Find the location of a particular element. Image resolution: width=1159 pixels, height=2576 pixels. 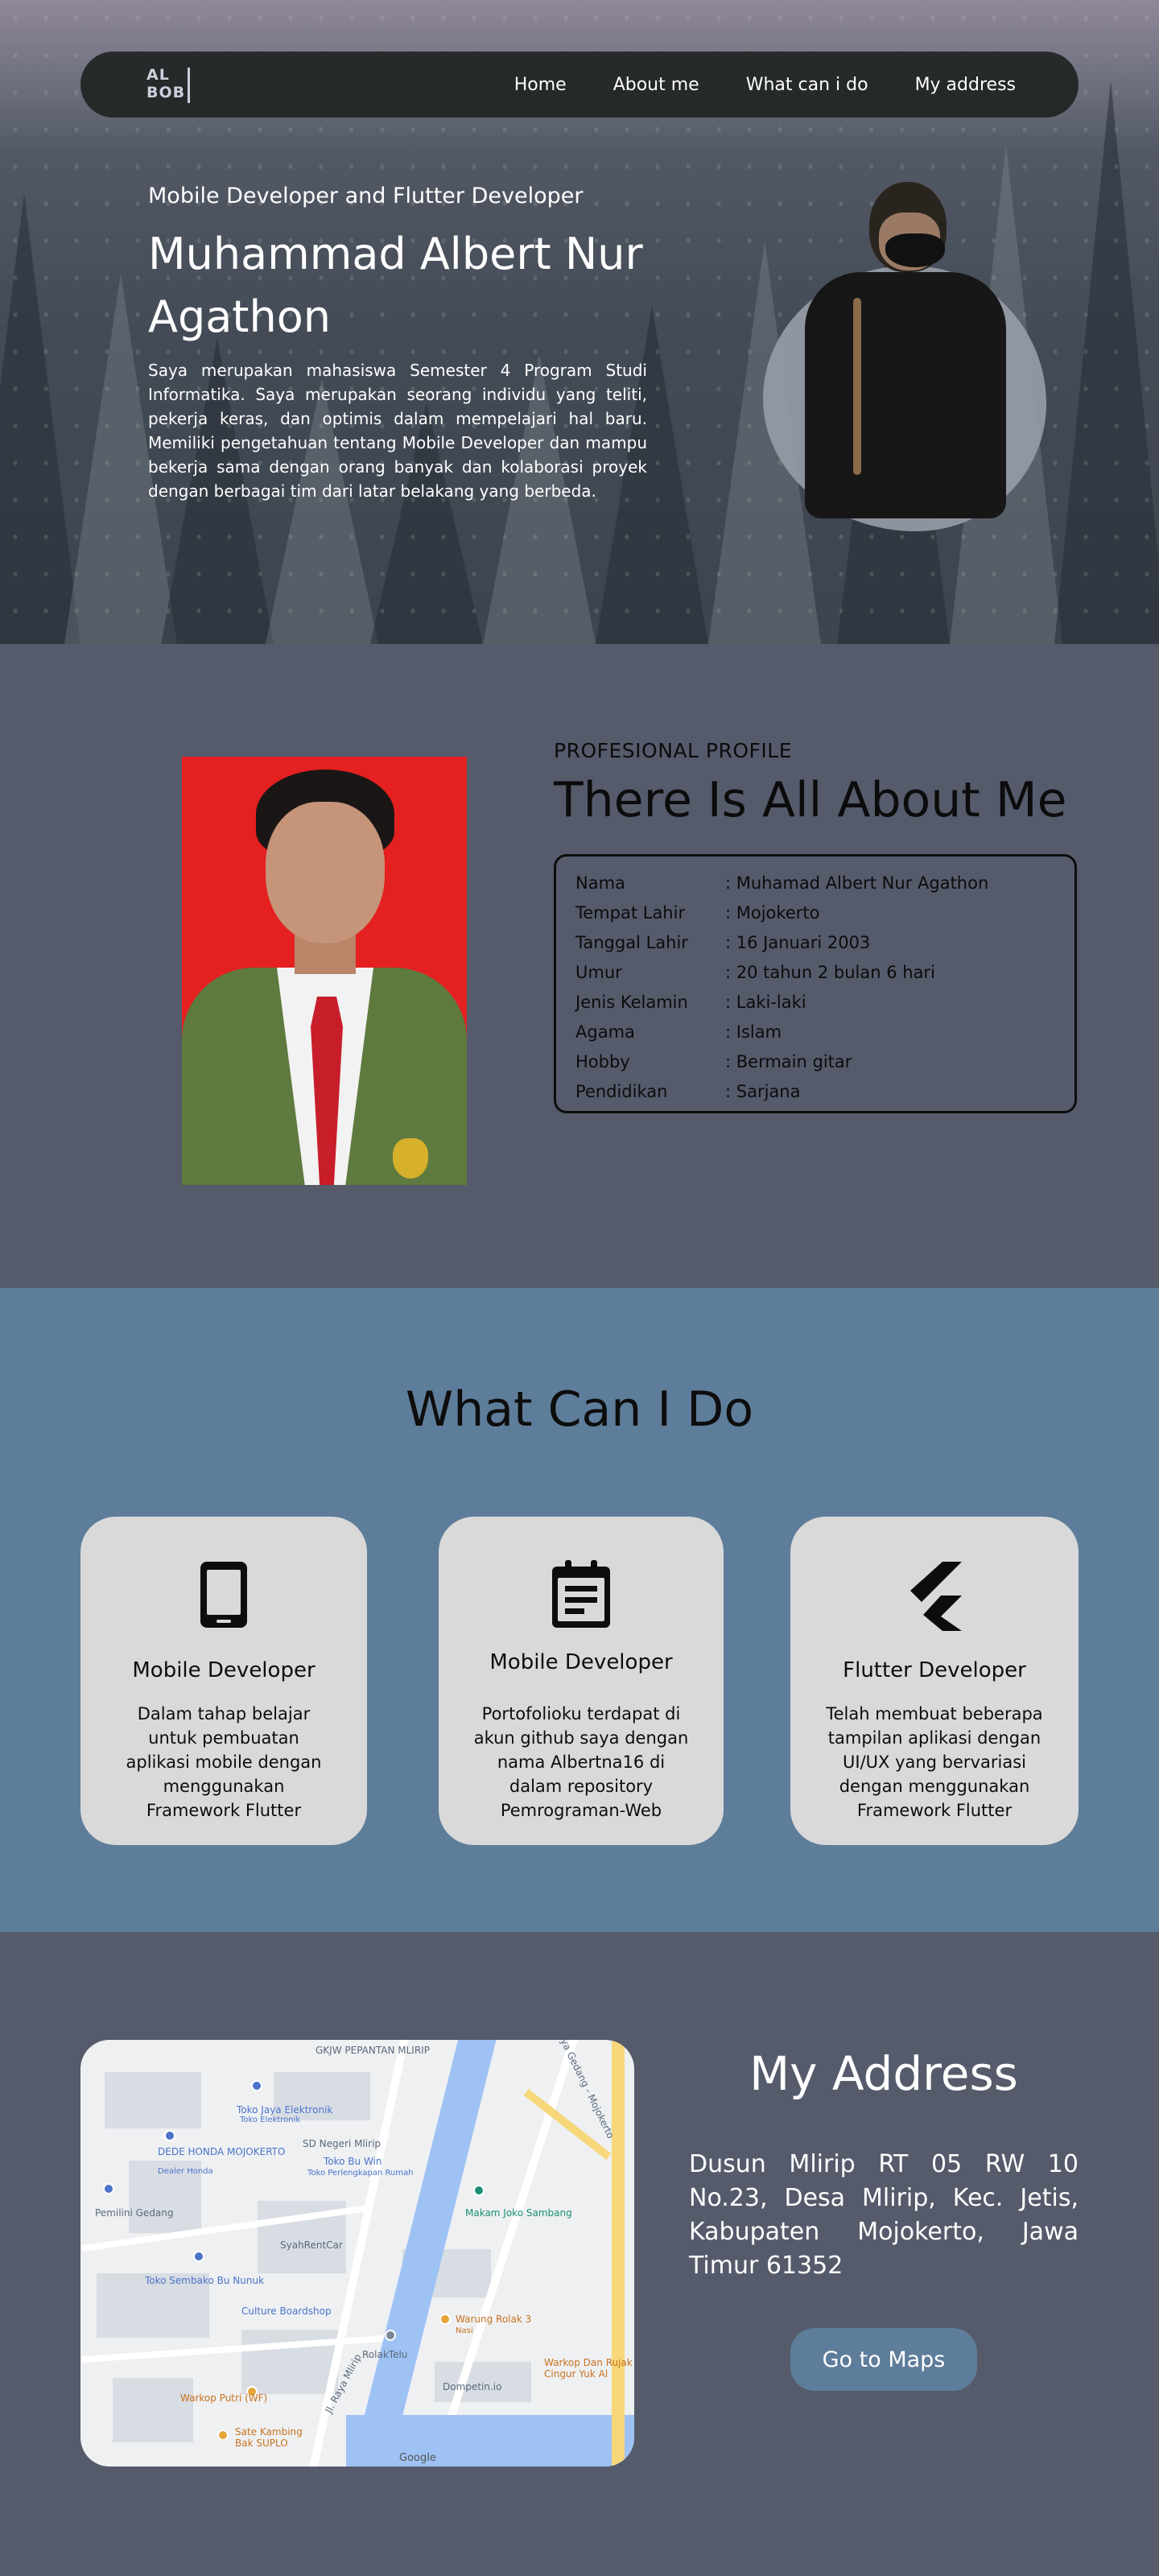

map-label: Toko Bu Win is located at coordinates (353, 2161).